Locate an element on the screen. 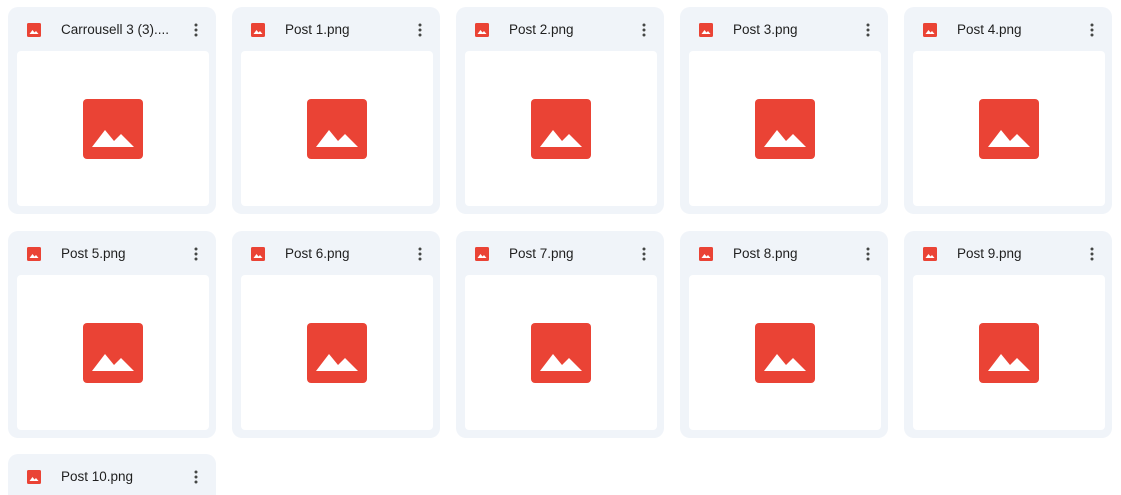 The image size is (1121, 495). file-name: Post 2.png is located at coordinates (541, 29).